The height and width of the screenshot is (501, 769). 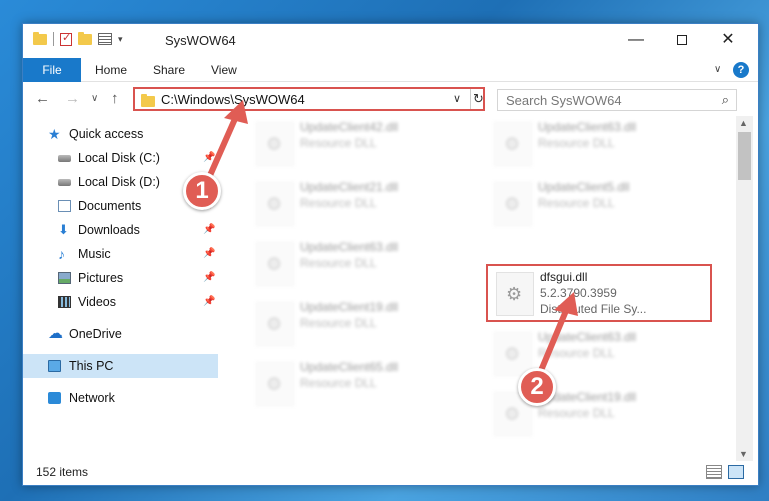 What do you see at coordinates (564, 100) in the screenshot?
I see `search-placeholder: Search SysWOW64` at bounding box center [564, 100].